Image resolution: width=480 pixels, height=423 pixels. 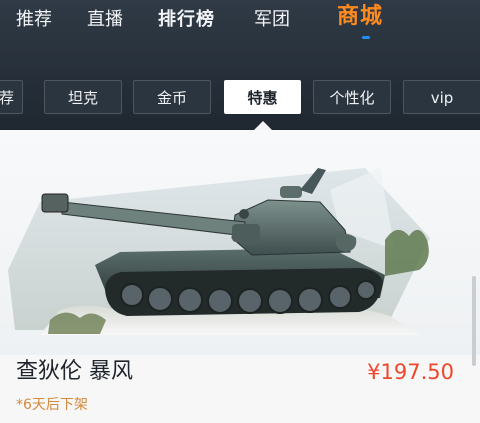 What do you see at coordinates (366, 37) in the screenshot?
I see `active-tab-indicator` at bounding box center [366, 37].